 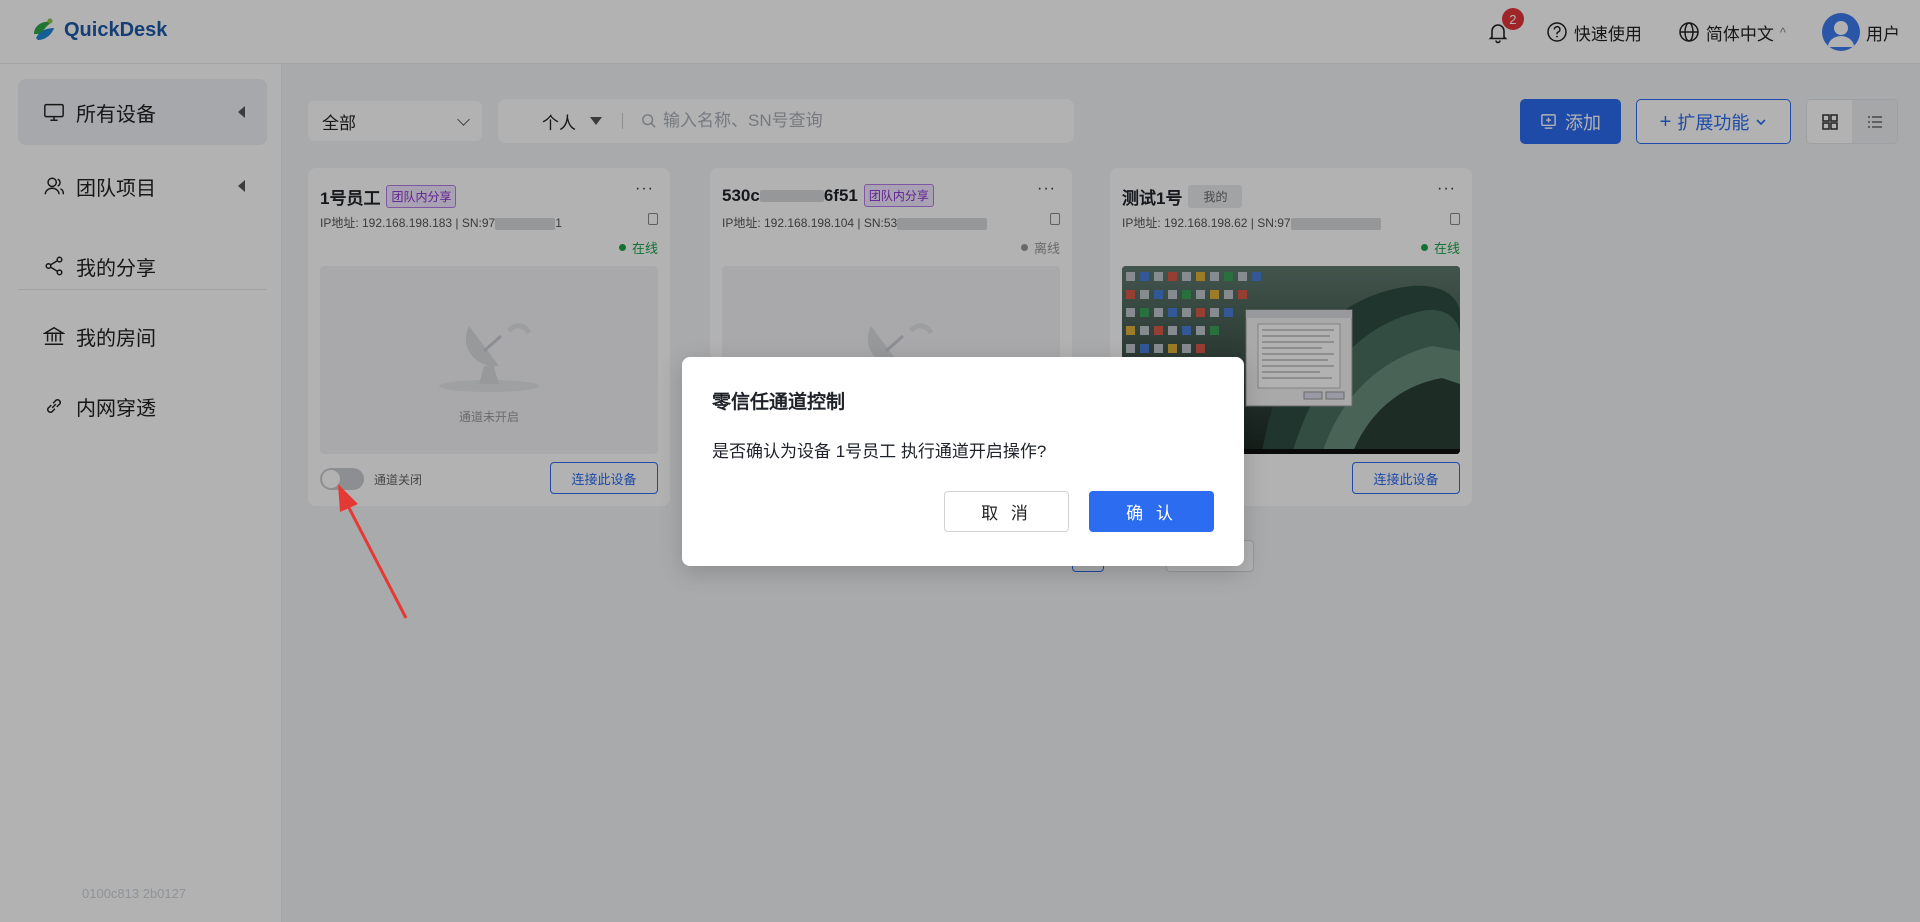 I want to click on confirm-dialog: 零信任通道控制 是否确认为设备 1号员工 执行通道开启操作? 取 消 确 认, so click(x=963, y=461).